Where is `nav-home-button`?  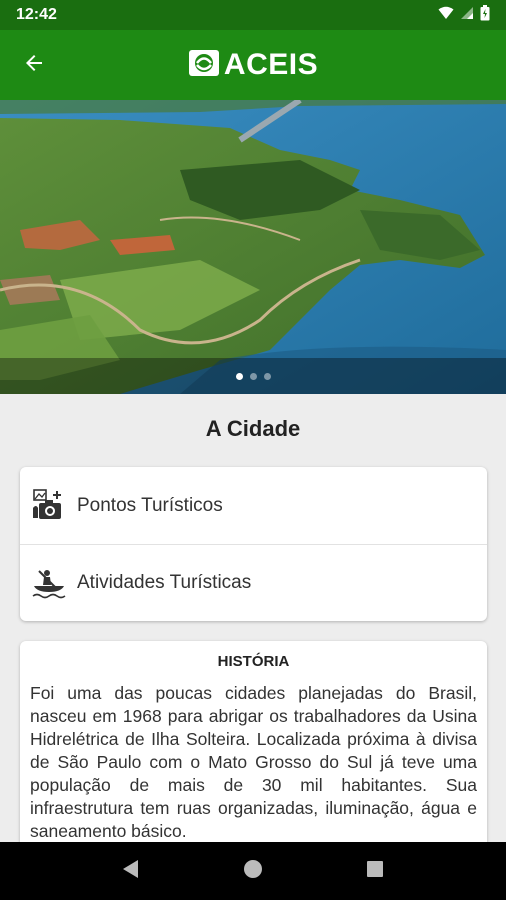
nav-home-button is located at coordinates (253, 871).